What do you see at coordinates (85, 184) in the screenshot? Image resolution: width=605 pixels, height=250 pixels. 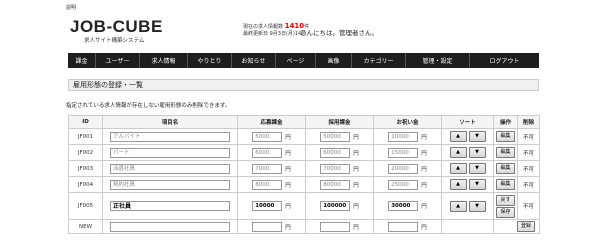 I see `row-id: JF004` at bounding box center [85, 184].